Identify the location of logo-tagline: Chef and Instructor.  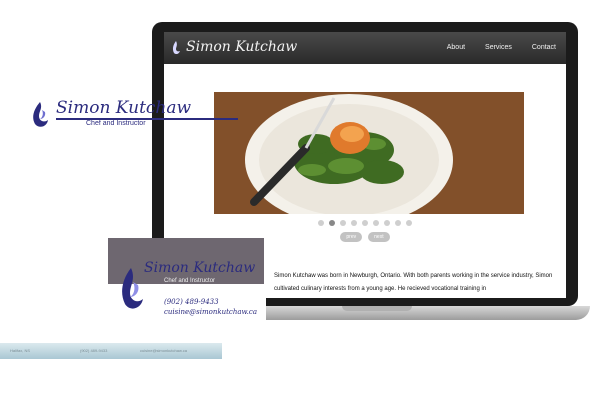
(116, 123).